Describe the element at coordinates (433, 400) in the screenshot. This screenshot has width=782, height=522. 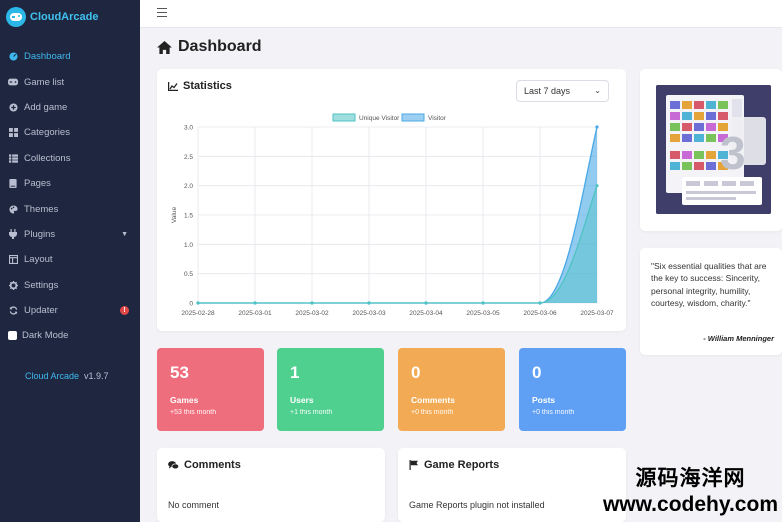
I see `tile-label: Comments` at that location.